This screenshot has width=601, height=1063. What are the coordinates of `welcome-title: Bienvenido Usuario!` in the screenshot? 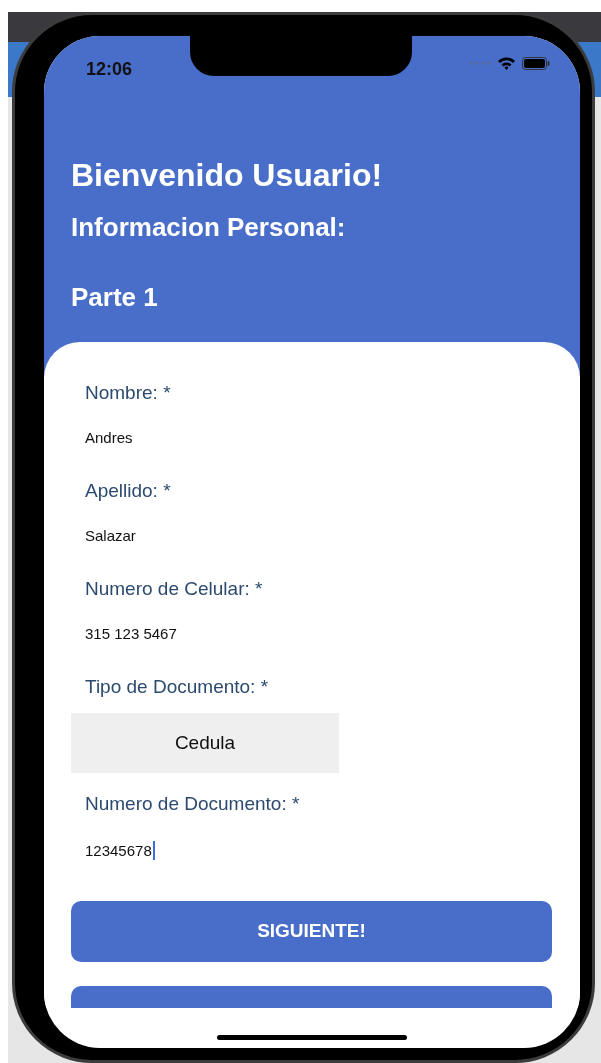 It's located at (227, 175).